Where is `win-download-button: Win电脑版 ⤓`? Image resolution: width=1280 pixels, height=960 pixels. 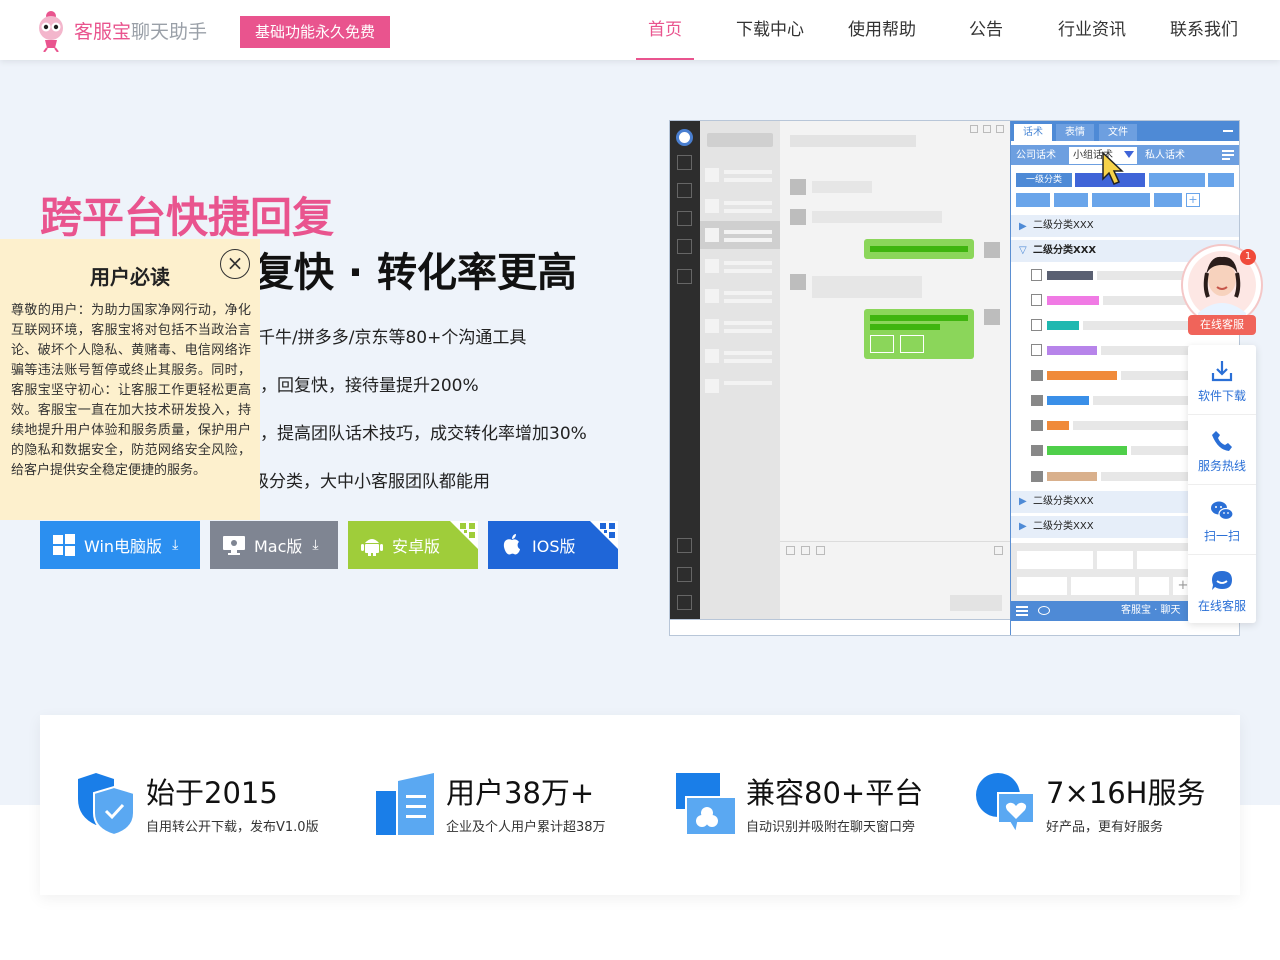
win-download-button: Win电脑版 ⤓ is located at coordinates (120, 545).